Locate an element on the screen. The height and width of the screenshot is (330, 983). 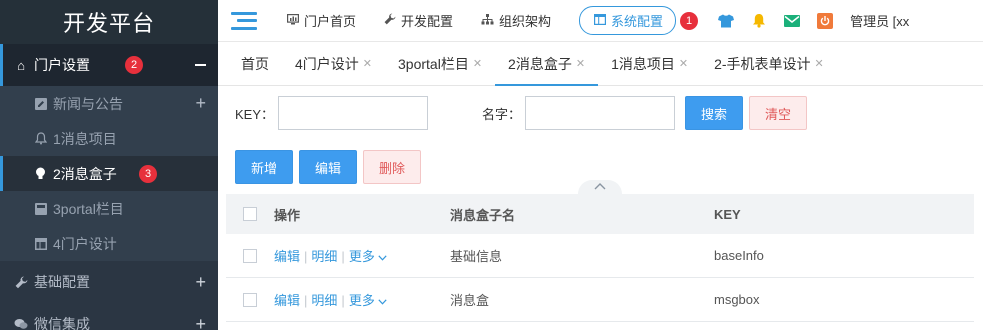
wrench-icon is located at coordinates (390, 20).